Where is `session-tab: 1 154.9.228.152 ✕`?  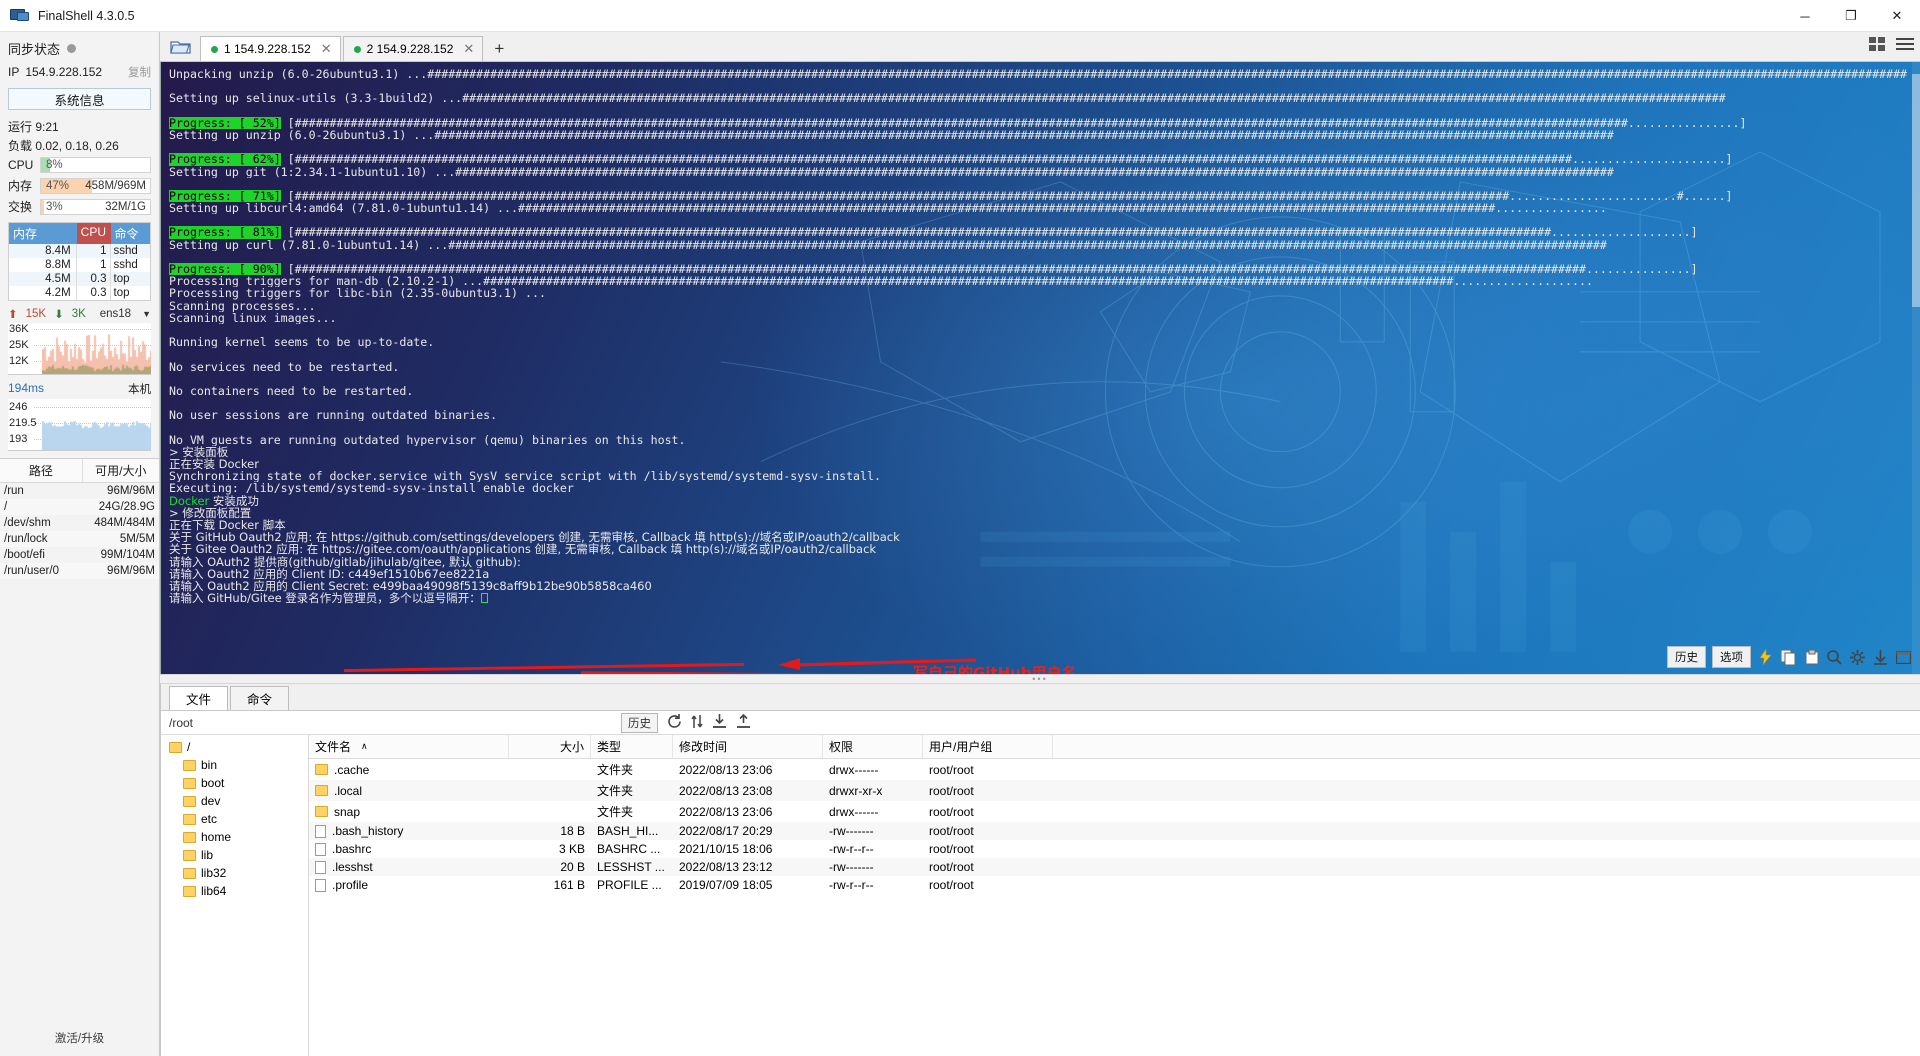
session-tab: 1 154.9.228.152 ✕ is located at coordinates (270, 48).